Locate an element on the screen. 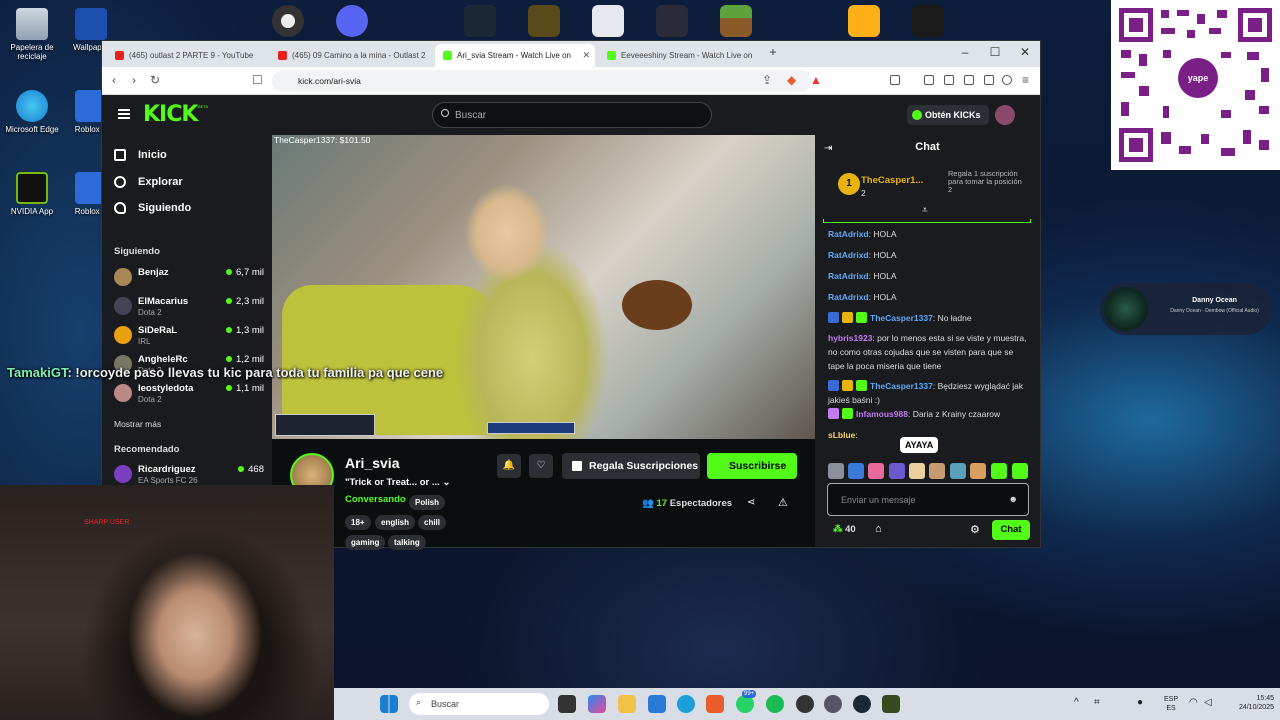 This screenshot has height=720, width=1280. url-field: kick.com/ari-svia is located at coordinates (542, 81).